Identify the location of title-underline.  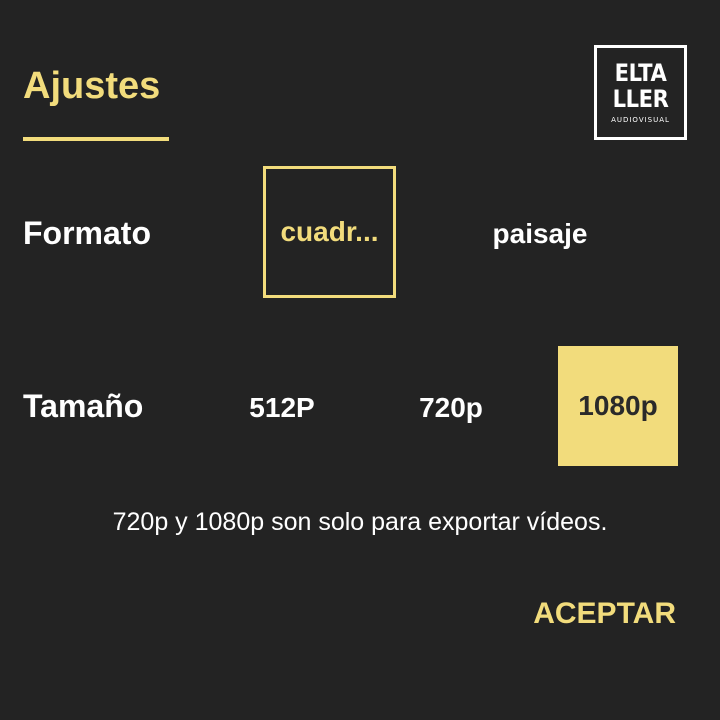
(96, 139).